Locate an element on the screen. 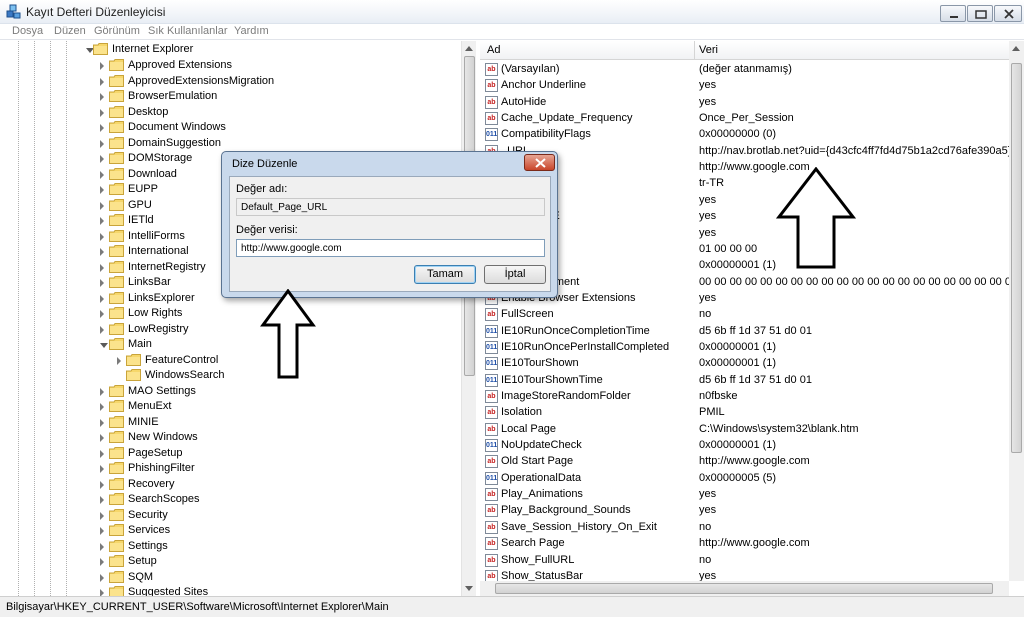 The height and width of the screenshot is (617, 1024). tree-item: LowRegistry is located at coordinates (230, 330).